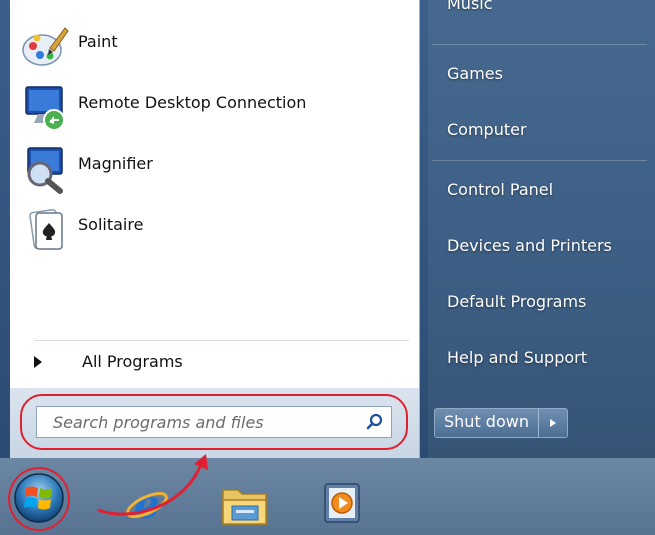 The image size is (655, 535). I want to click on right-item-label: Computer, so click(487, 129).